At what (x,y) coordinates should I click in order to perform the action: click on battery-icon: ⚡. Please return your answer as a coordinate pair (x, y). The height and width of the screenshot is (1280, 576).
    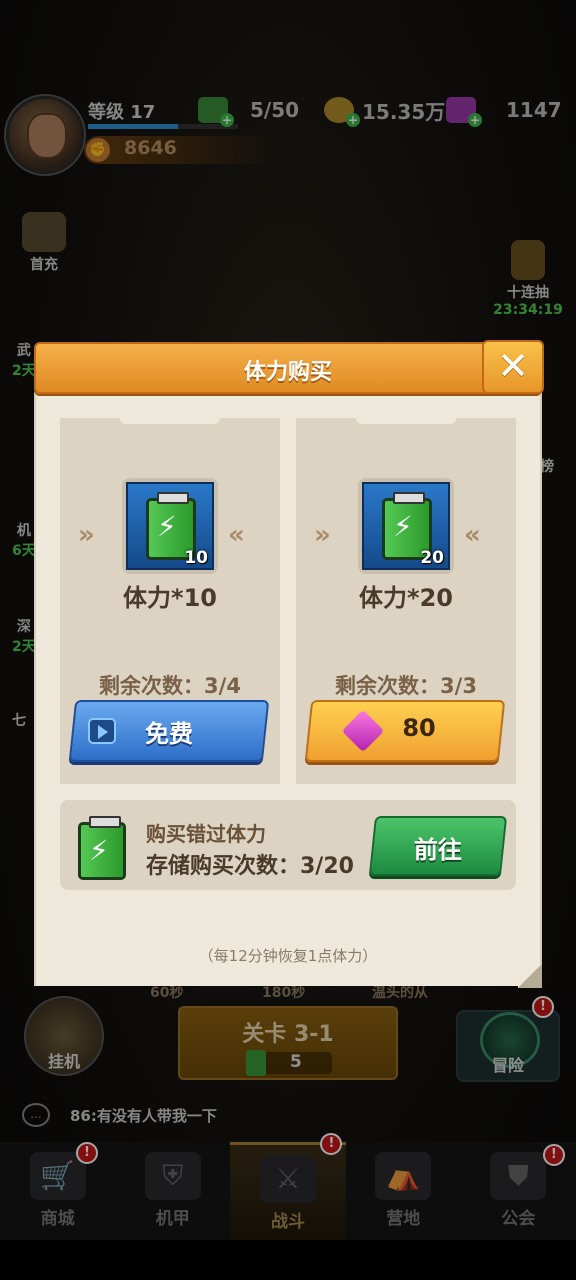
    Looking at the image, I should click on (102, 848).